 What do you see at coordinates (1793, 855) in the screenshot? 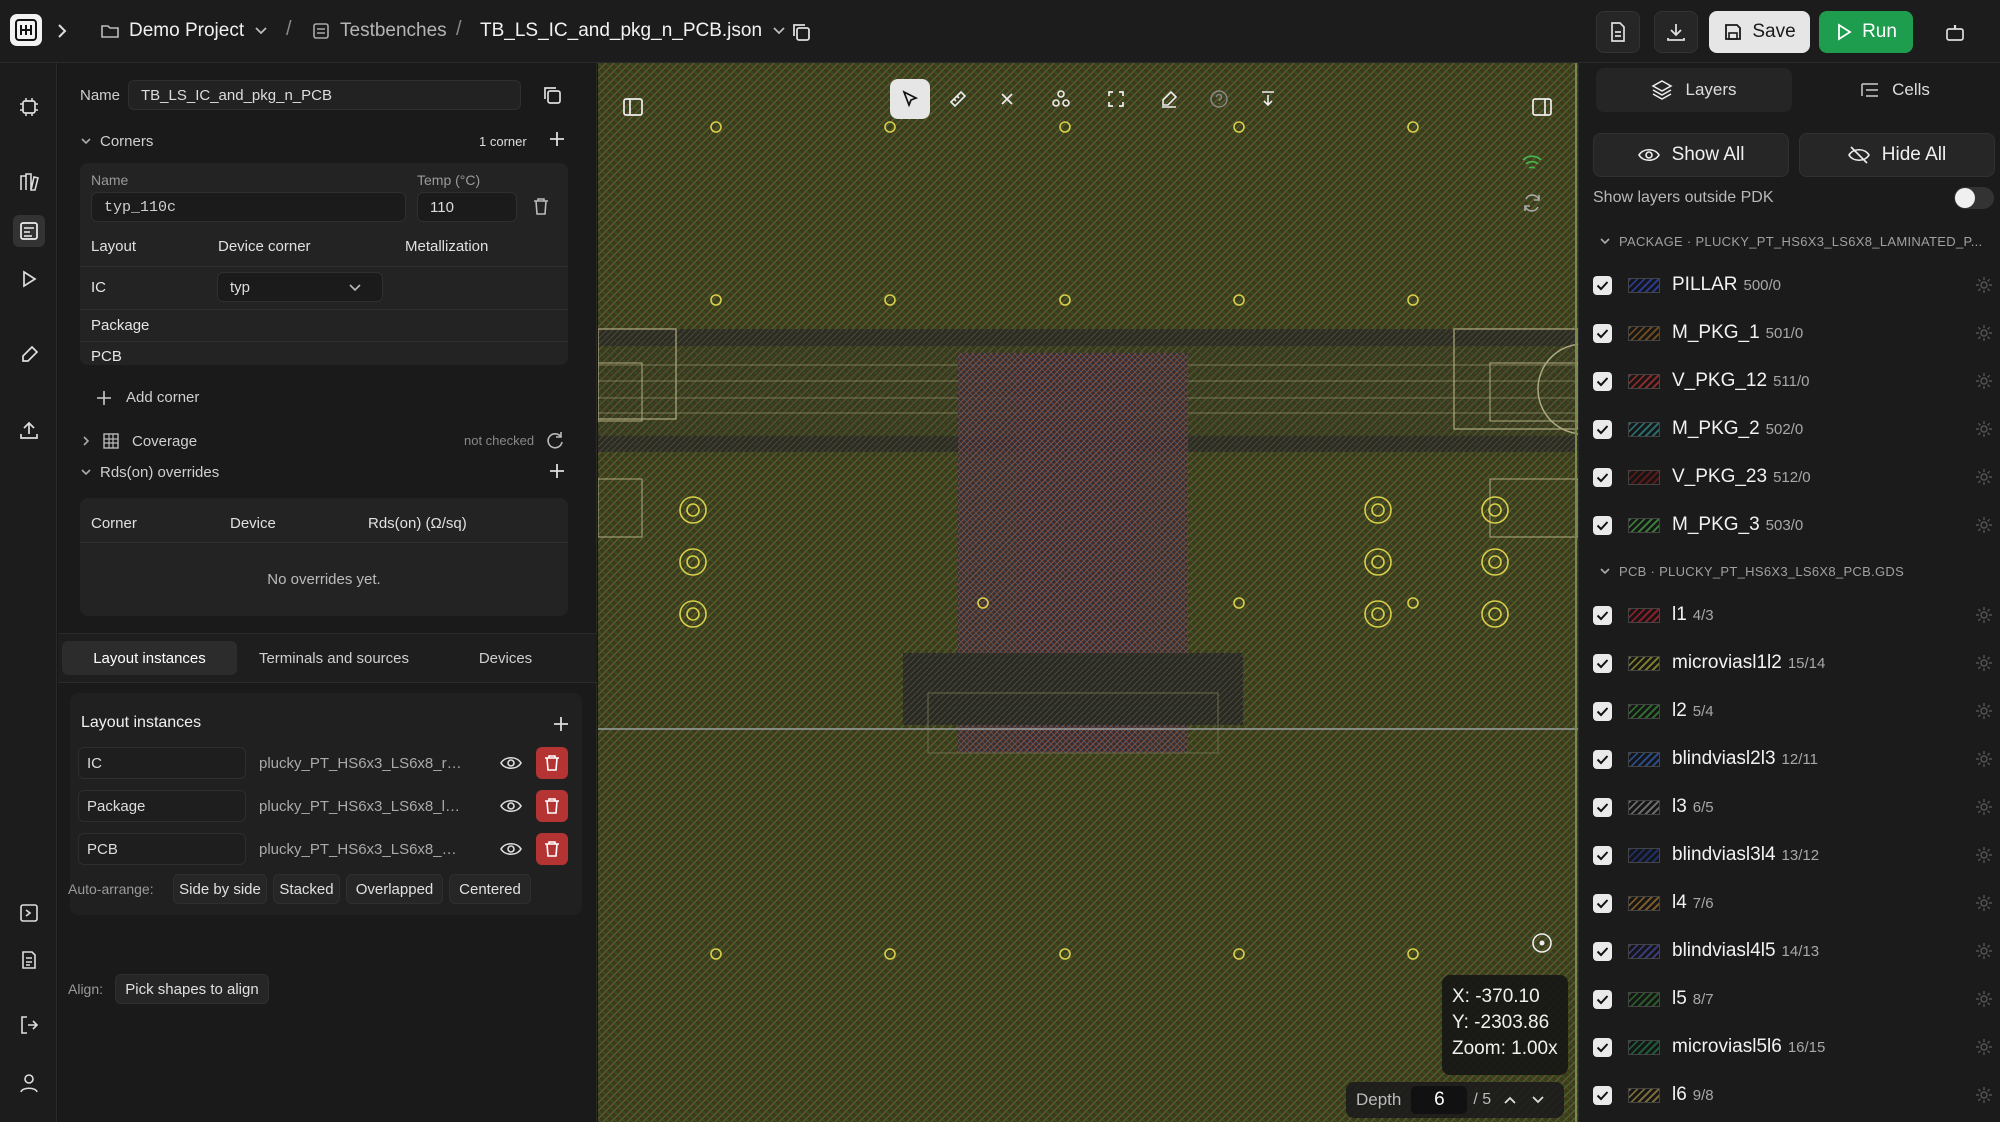
I see `layer-row: blindviasl3l4 13/12` at bounding box center [1793, 855].